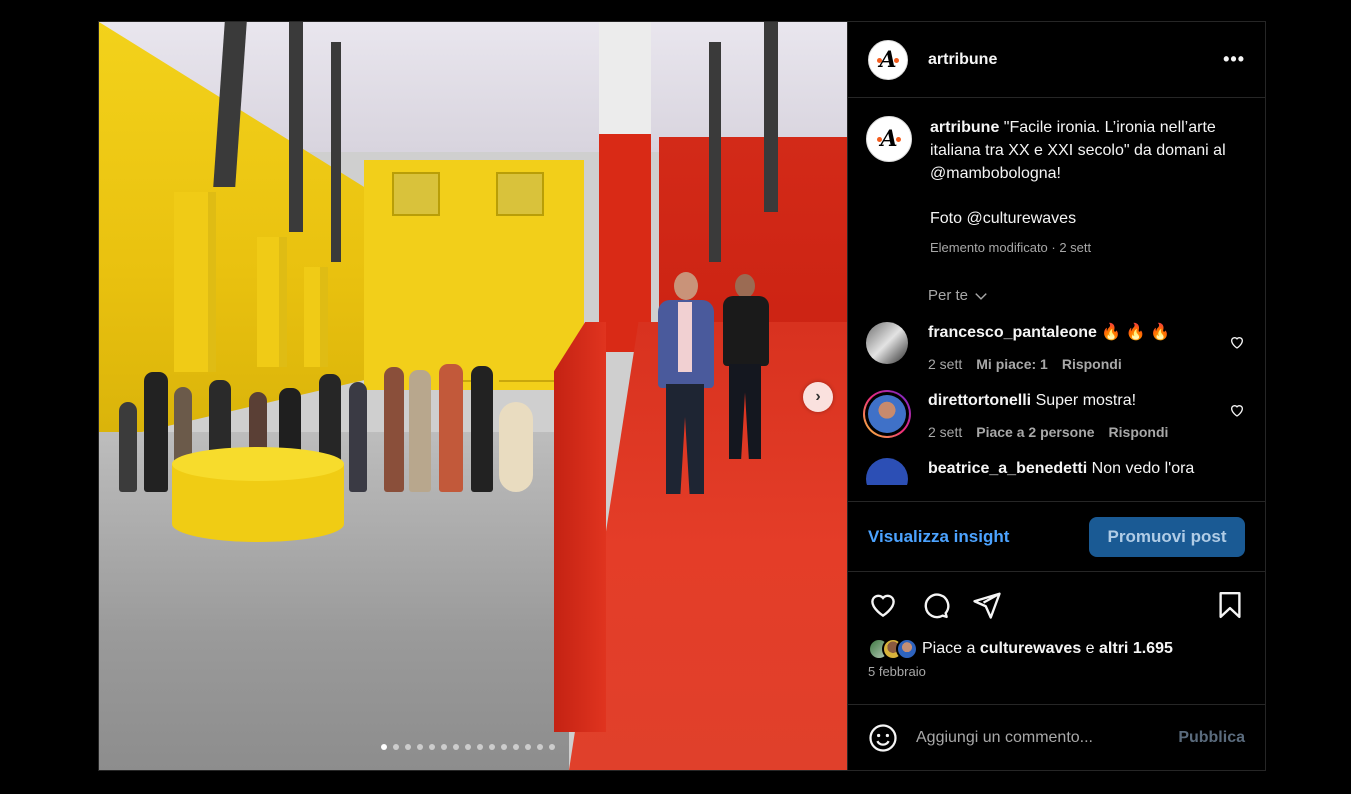  Describe the element at coordinates (1007, 468) in the screenshot. I see `comment-username: beatrice_a_benedetti` at that location.